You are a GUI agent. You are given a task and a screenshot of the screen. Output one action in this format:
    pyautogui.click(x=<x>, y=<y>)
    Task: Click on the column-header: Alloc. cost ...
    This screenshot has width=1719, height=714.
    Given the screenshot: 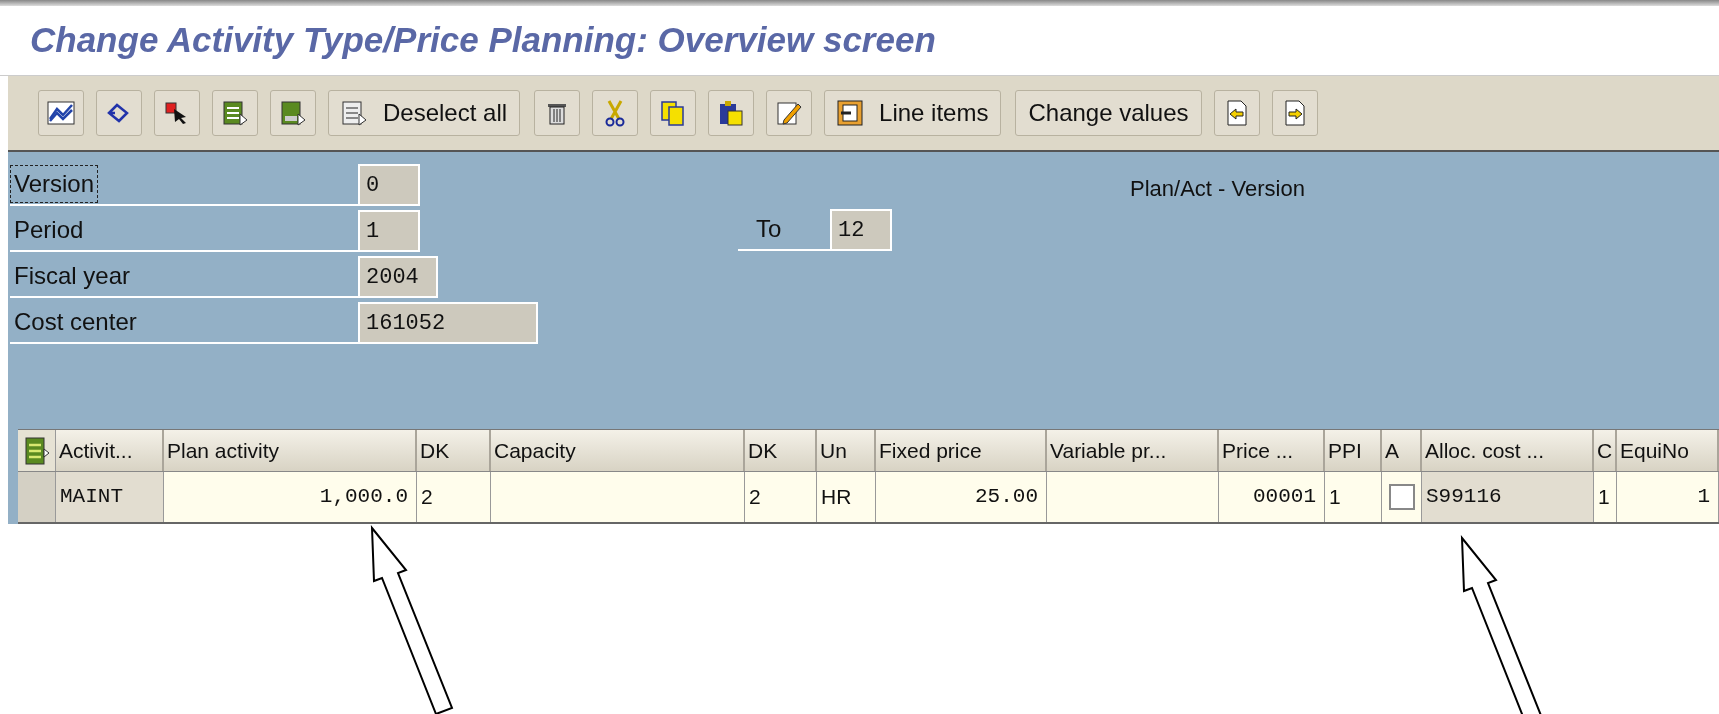 What is the action you would take?
    pyautogui.click(x=1508, y=450)
    